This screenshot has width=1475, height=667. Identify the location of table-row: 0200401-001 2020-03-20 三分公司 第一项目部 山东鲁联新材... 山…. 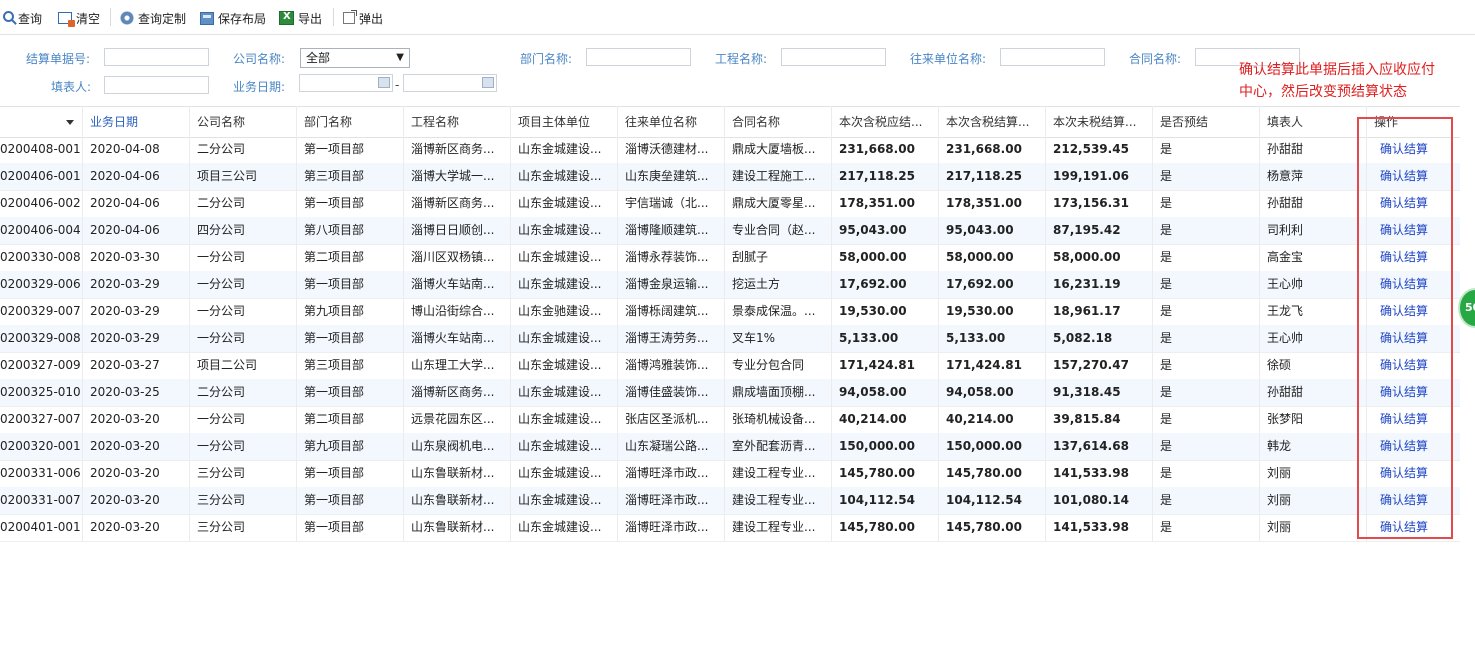
(730, 528).